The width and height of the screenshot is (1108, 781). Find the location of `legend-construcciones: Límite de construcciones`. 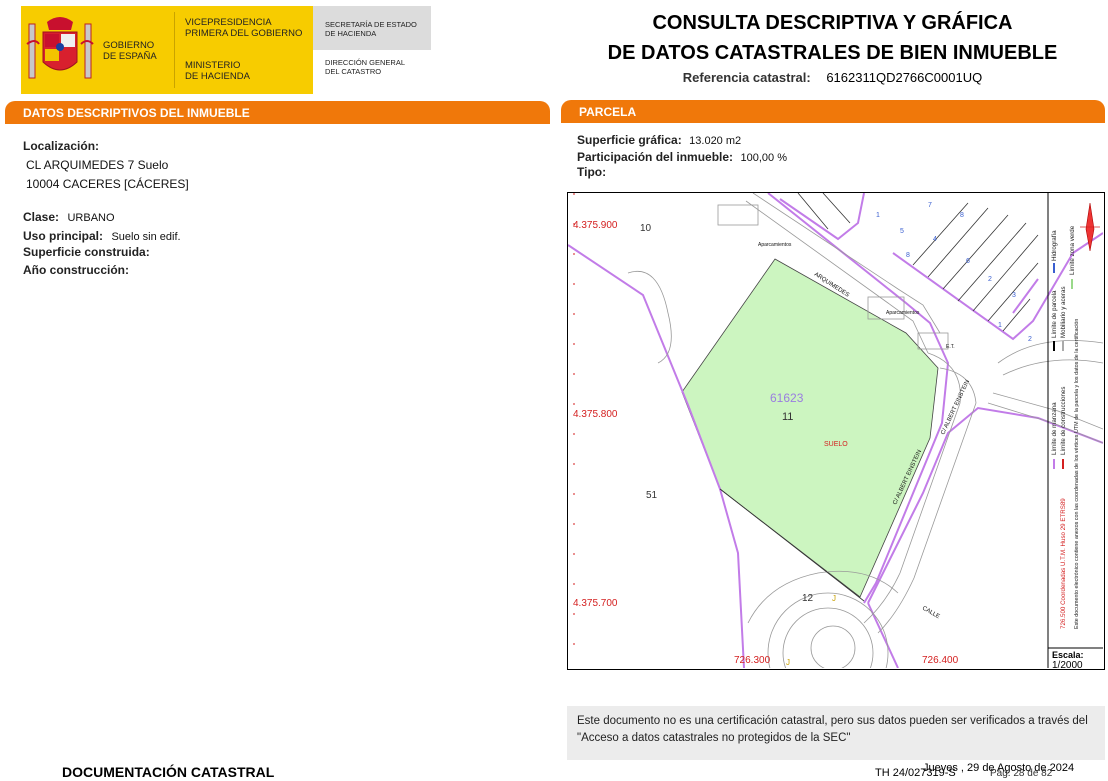

legend-construcciones: Límite de construcciones is located at coordinates (1063, 421).